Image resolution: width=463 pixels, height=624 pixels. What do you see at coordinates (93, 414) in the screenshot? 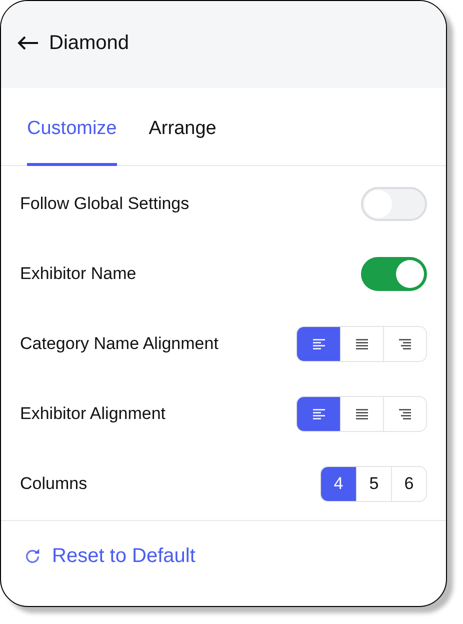
I see `setting-label: Exhibitor Alignment` at bounding box center [93, 414].